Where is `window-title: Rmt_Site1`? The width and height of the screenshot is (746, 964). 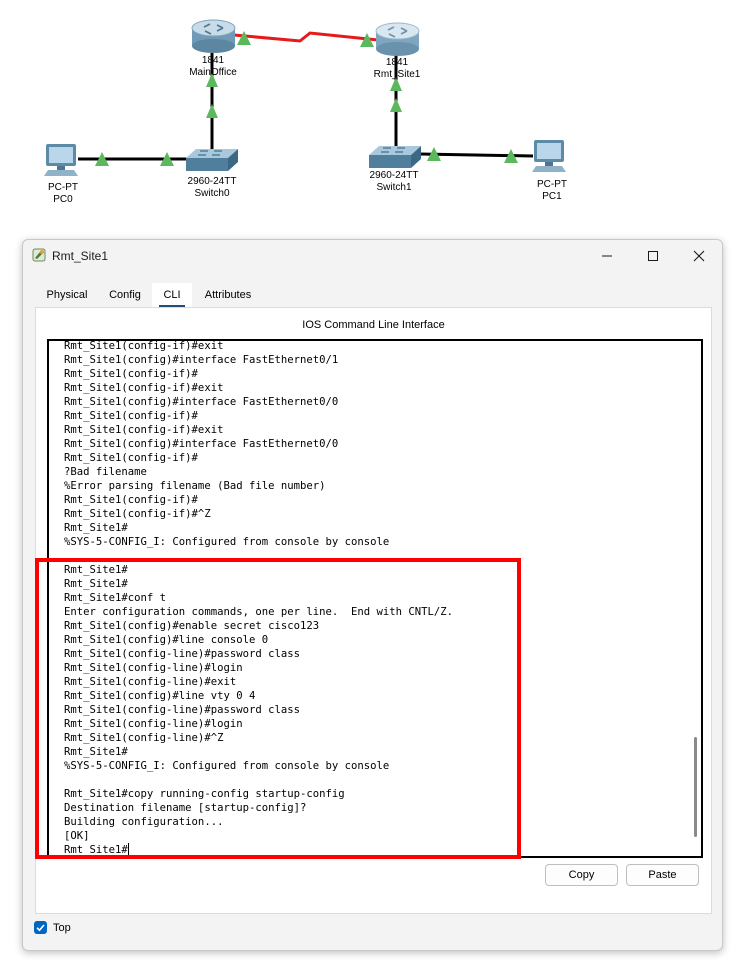
window-title: Rmt_Site1 is located at coordinates (80, 256).